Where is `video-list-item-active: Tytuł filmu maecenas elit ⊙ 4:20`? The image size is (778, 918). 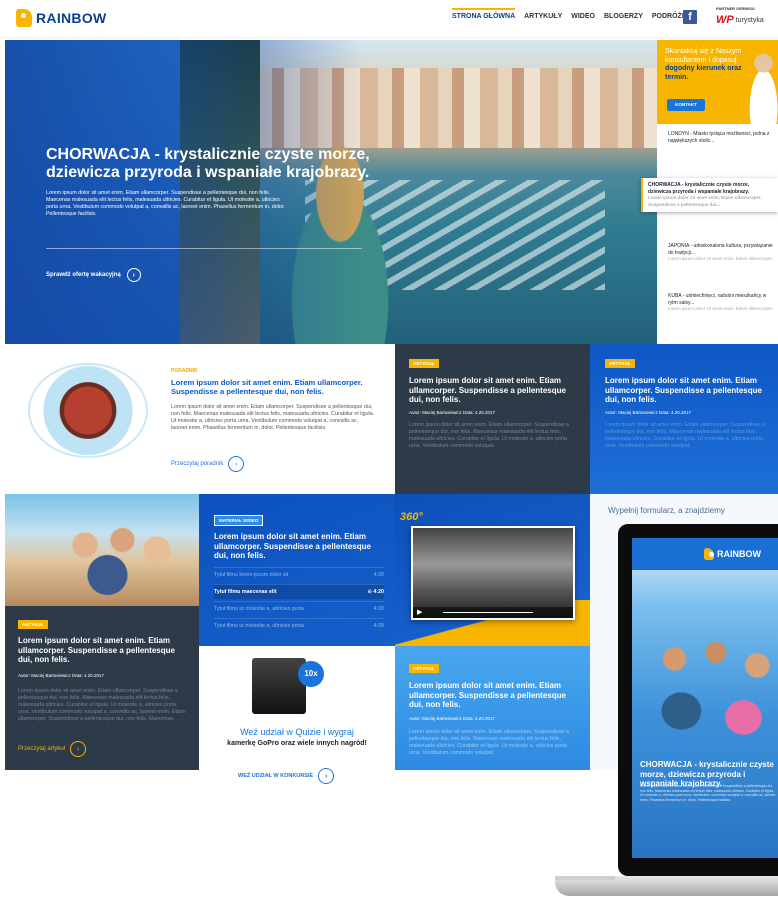 video-list-item-active: Tytuł filmu maecenas elit ⊙ 4:20 is located at coordinates (299, 591).